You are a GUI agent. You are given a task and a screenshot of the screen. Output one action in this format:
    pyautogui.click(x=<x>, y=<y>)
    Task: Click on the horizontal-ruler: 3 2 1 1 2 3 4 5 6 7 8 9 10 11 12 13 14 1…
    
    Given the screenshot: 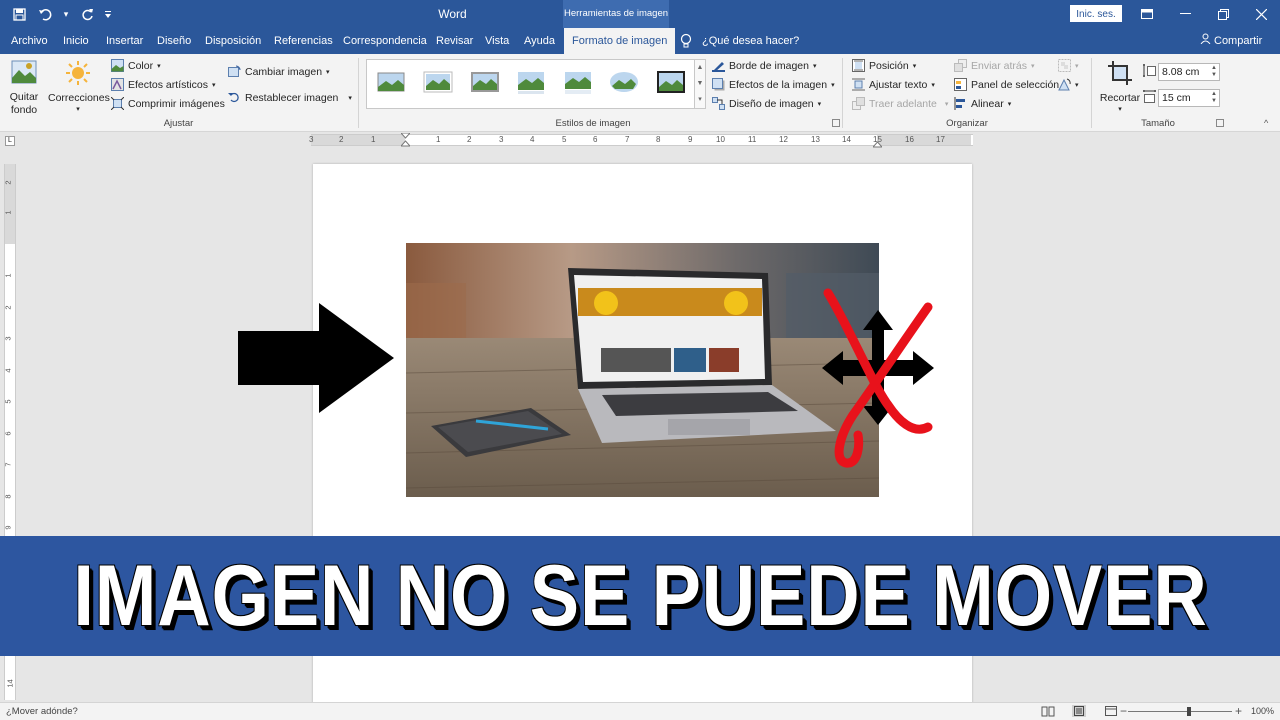 What is the action you would take?
    pyautogui.click(x=641, y=140)
    